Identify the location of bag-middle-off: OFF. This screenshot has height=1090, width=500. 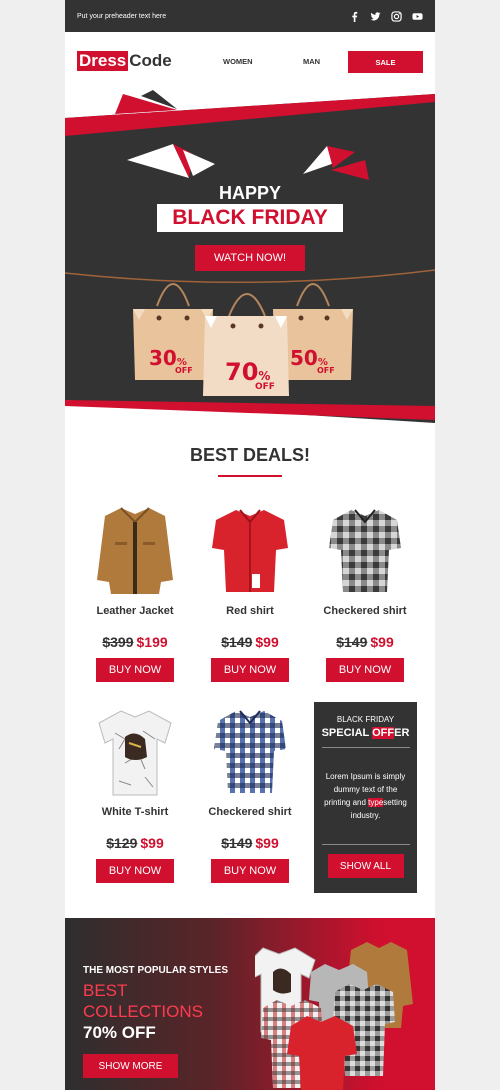
(265, 387).